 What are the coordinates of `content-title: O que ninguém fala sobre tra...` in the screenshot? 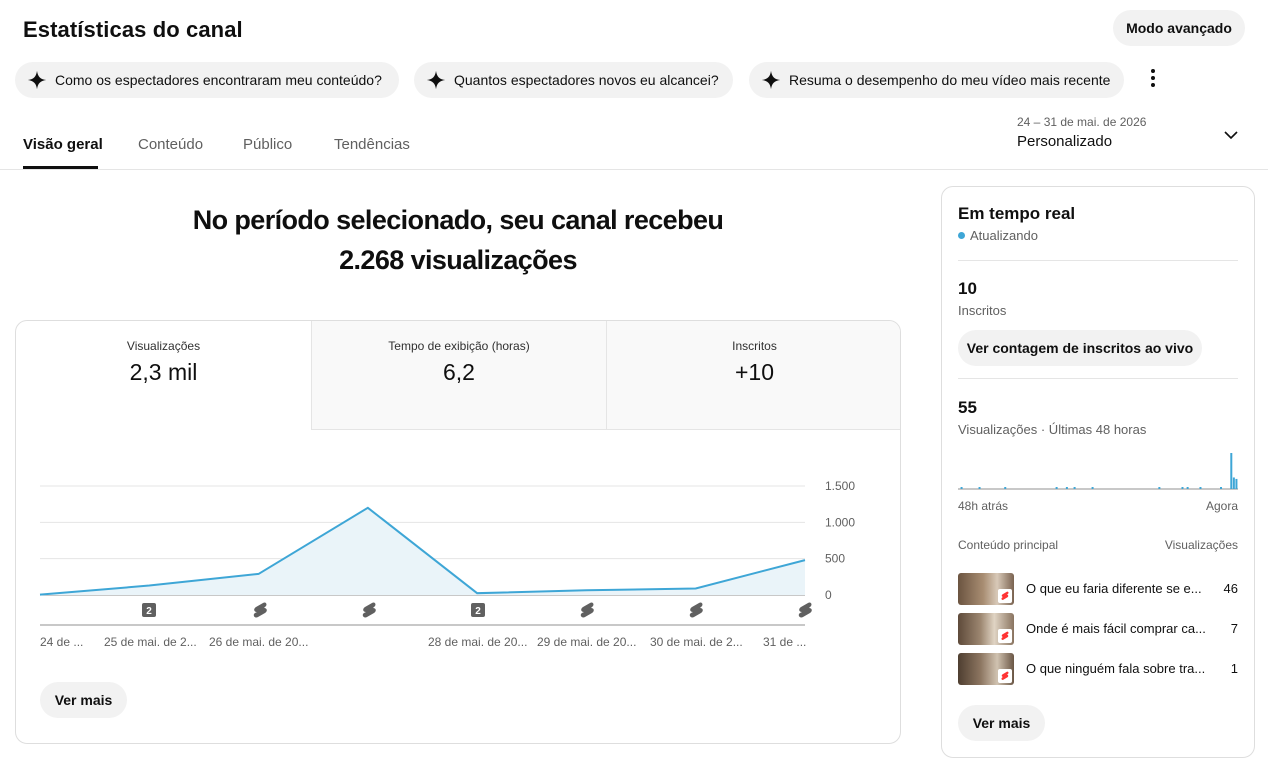 It's located at (1116, 668).